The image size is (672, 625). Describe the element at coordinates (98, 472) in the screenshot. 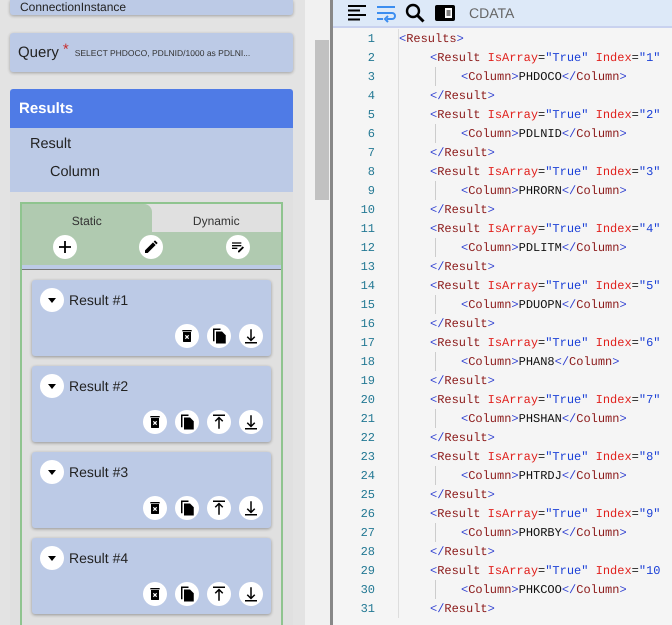

I see `result-title: Result #3` at that location.